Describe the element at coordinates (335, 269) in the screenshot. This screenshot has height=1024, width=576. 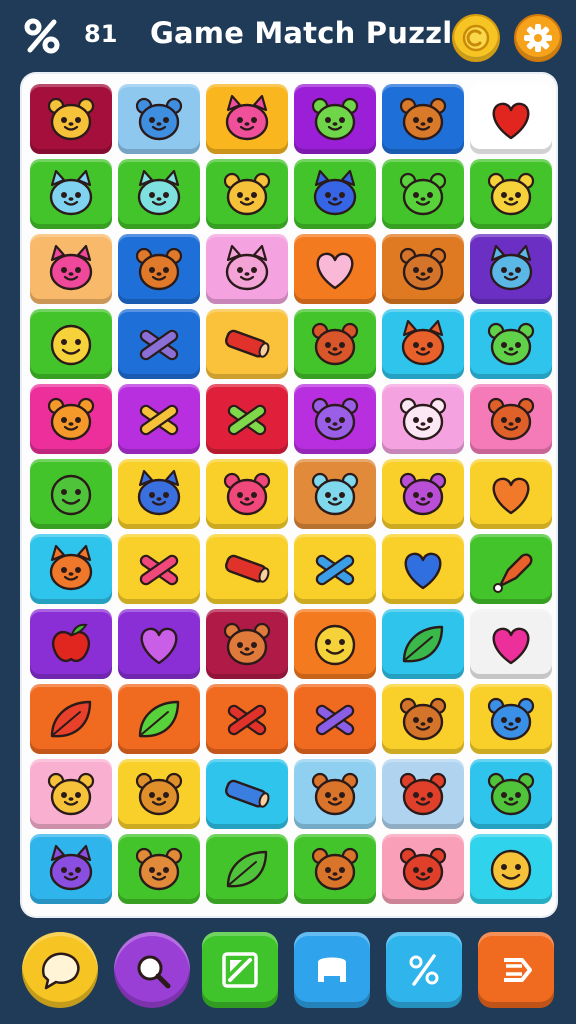
I see `tile-r3-c4` at that location.